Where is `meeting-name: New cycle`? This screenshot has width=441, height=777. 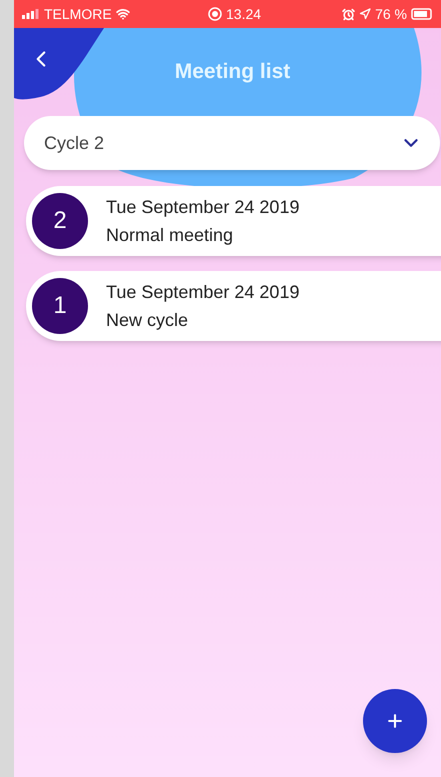 meeting-name: New cycle is located at coordinates (148, 320).